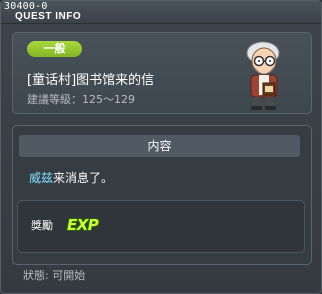  Describe the element at coordinates (41, 178) in the screenshot. I see `npc-name-link: 威兹` at that location.